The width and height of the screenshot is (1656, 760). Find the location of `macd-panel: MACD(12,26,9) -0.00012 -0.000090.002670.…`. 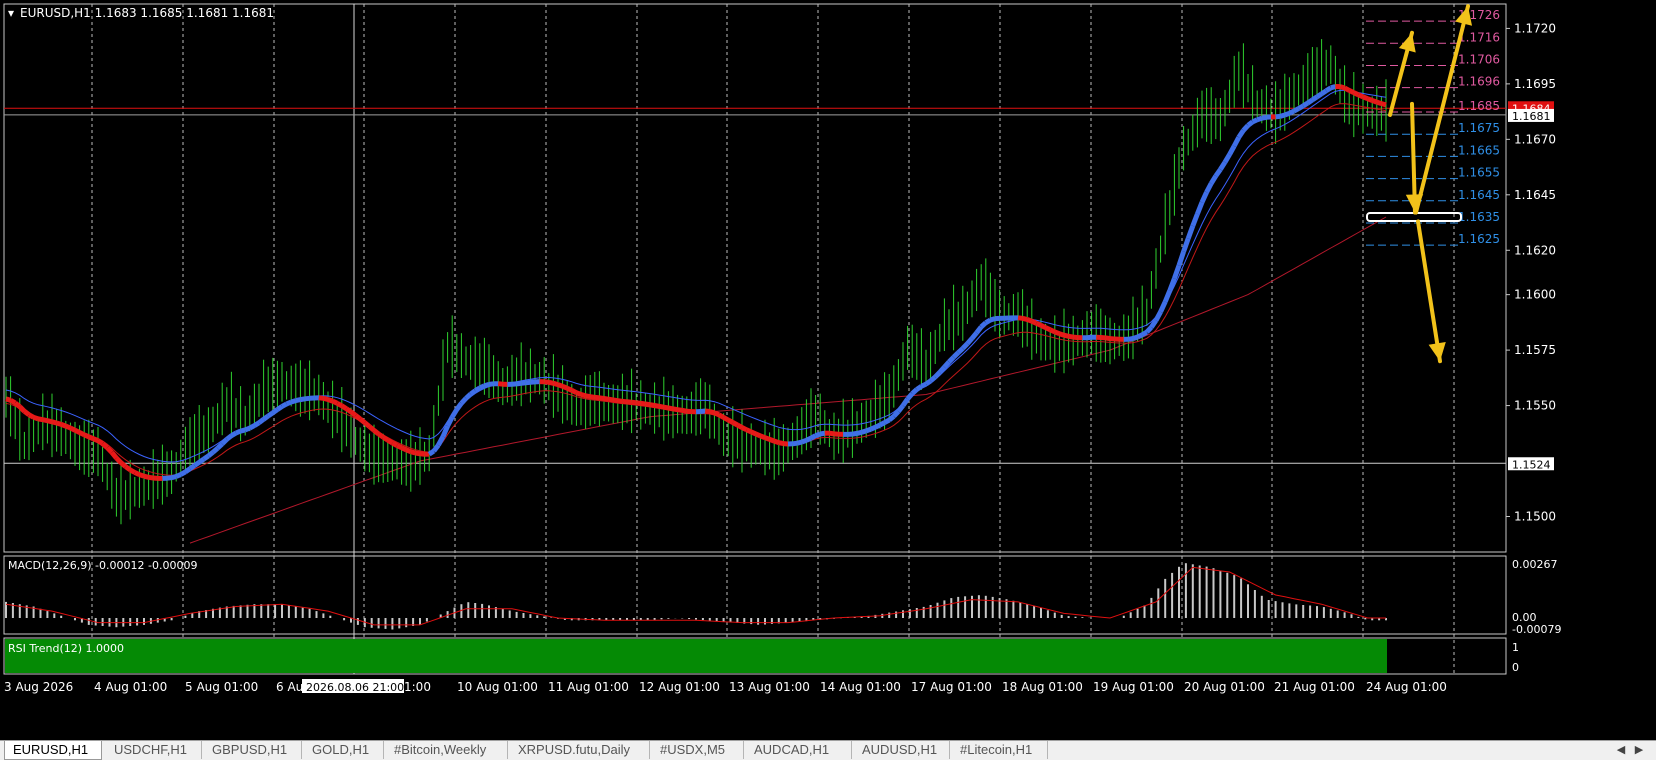

macd-panel: MACD(12,26,9) -0.00012 -0.000090.002670.… is located at coordinates (783, 597).